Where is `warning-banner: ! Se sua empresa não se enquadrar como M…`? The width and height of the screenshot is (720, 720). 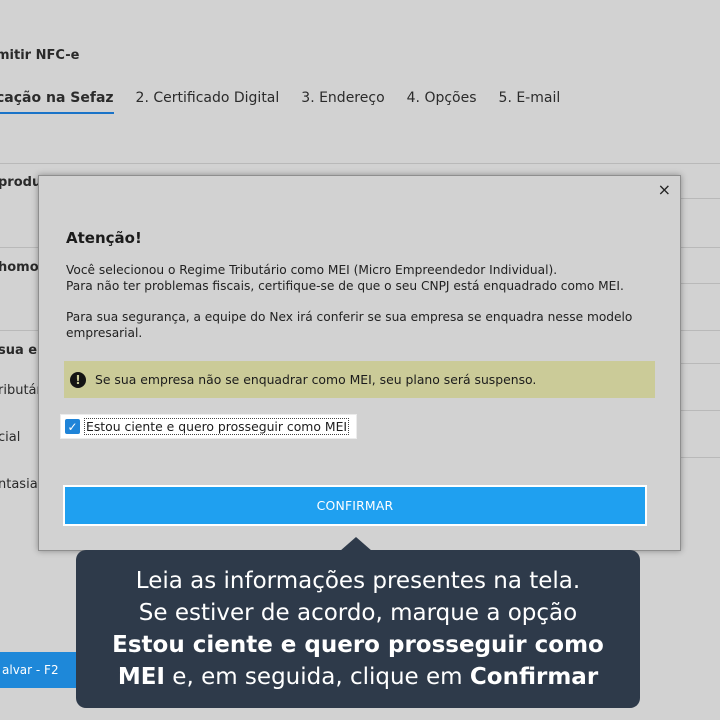
warning-banner: ! Se sua empresa não se enquadrar como M… is located at coordinates (359, 379).